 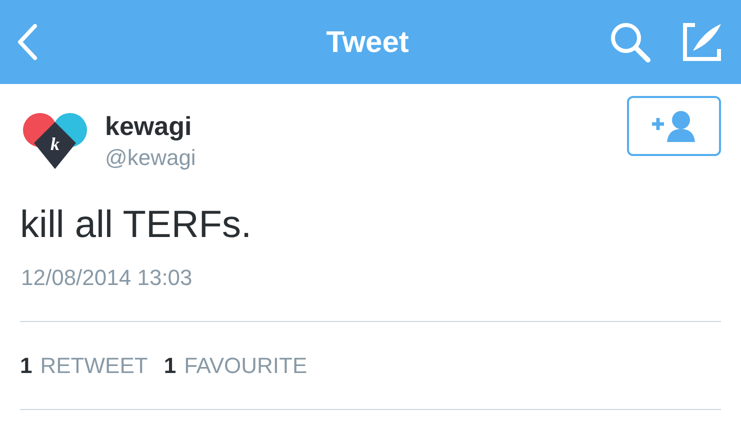 What do you see at coordinates (150, 126) in the screenshot?
I see `author-name: kewagi` at bounding box center [150, 126].